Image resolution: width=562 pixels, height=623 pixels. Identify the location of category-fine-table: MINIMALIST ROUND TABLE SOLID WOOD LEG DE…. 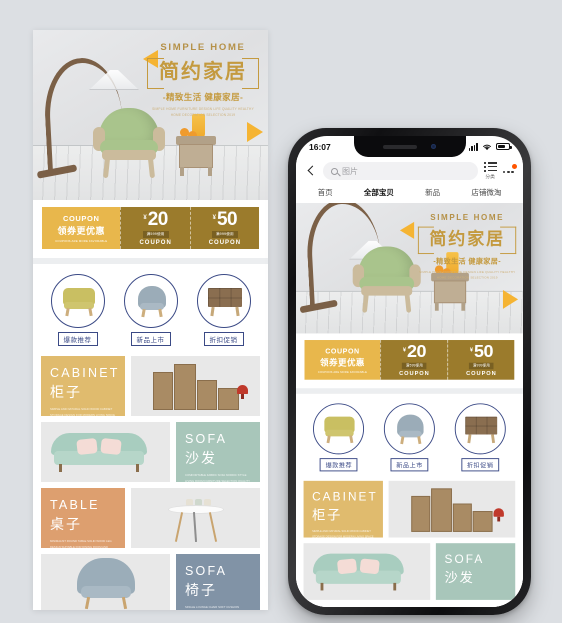
(81, 543).